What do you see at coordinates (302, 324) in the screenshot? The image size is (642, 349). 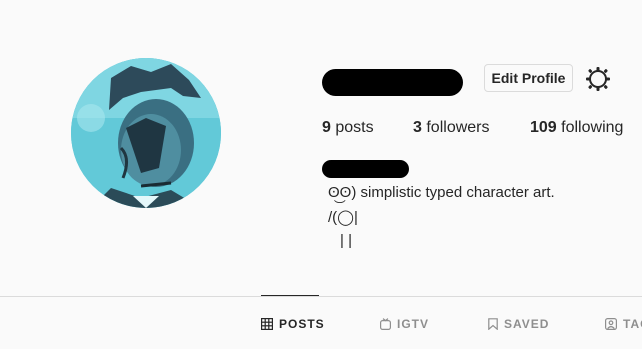 I see `tab-posts-label: POSTS` at bounding box center [302, 324].